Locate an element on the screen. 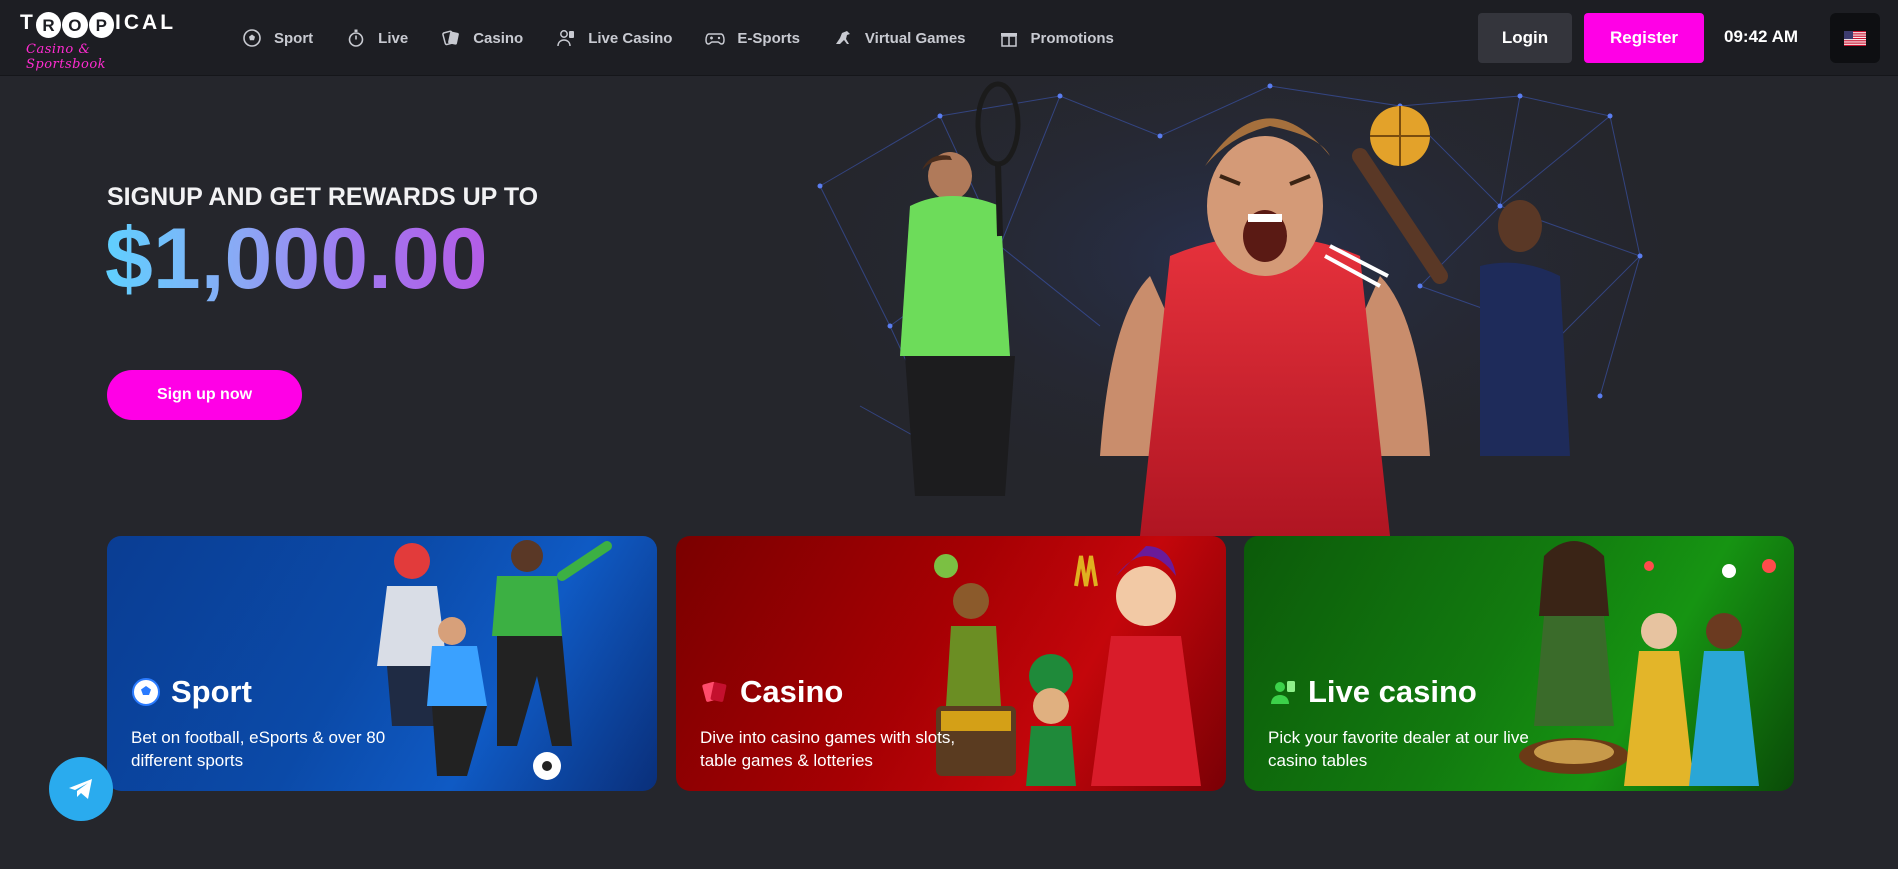 This screenshot has width=1898, height=869. card-title: Live casino is located at coordinates (1372, 692).